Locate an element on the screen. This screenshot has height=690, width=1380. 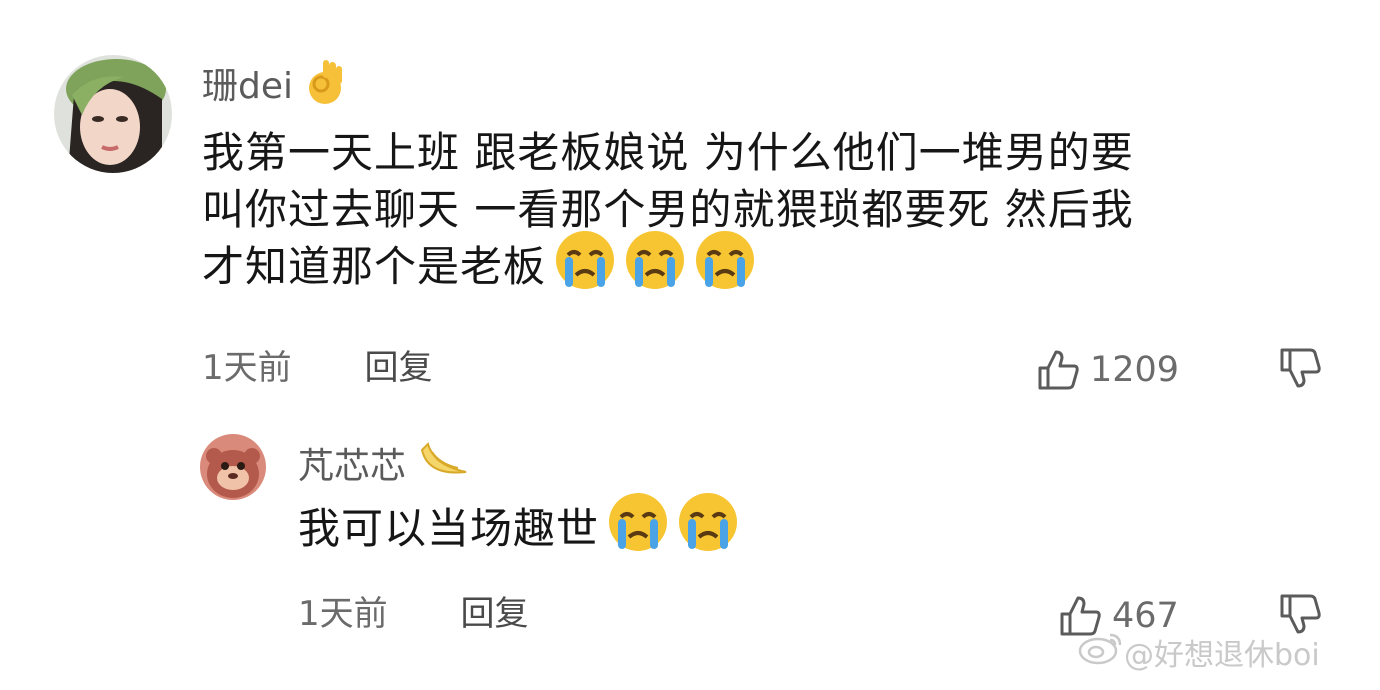
comment-line: 才知道那个是老板 is located at coordinates (374, 266).